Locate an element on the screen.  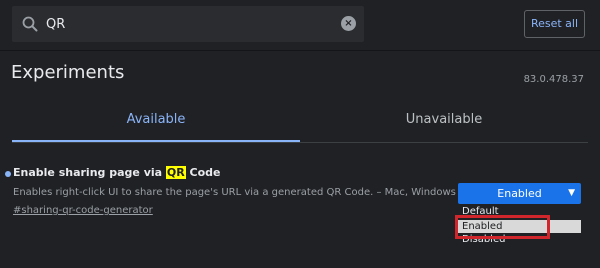
new-indicator-dot is located at coordinates (8, 174).